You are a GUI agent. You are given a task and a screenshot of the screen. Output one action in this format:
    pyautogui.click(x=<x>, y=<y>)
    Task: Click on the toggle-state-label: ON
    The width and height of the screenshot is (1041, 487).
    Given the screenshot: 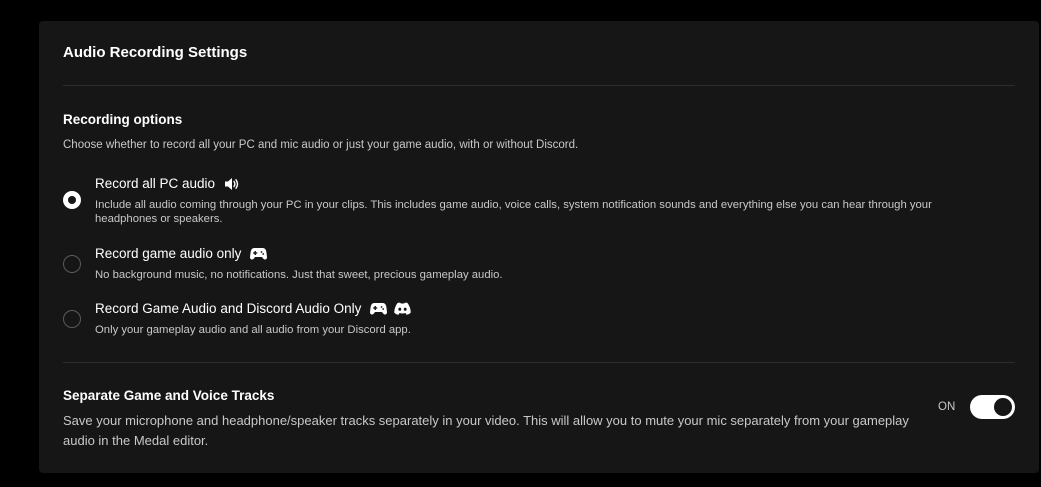 What is the action you would take?
    pyautogui.click(x=947, y=407)
    